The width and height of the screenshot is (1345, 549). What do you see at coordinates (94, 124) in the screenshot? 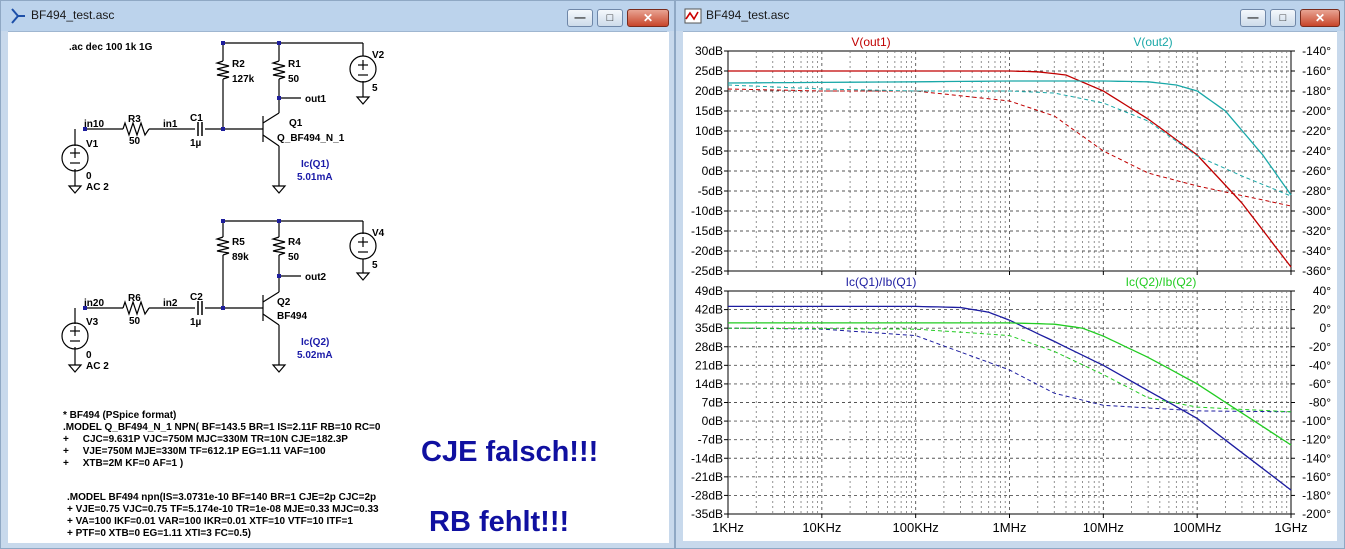
I see `net-label-in10: in10` at bounding box center [94, 124].